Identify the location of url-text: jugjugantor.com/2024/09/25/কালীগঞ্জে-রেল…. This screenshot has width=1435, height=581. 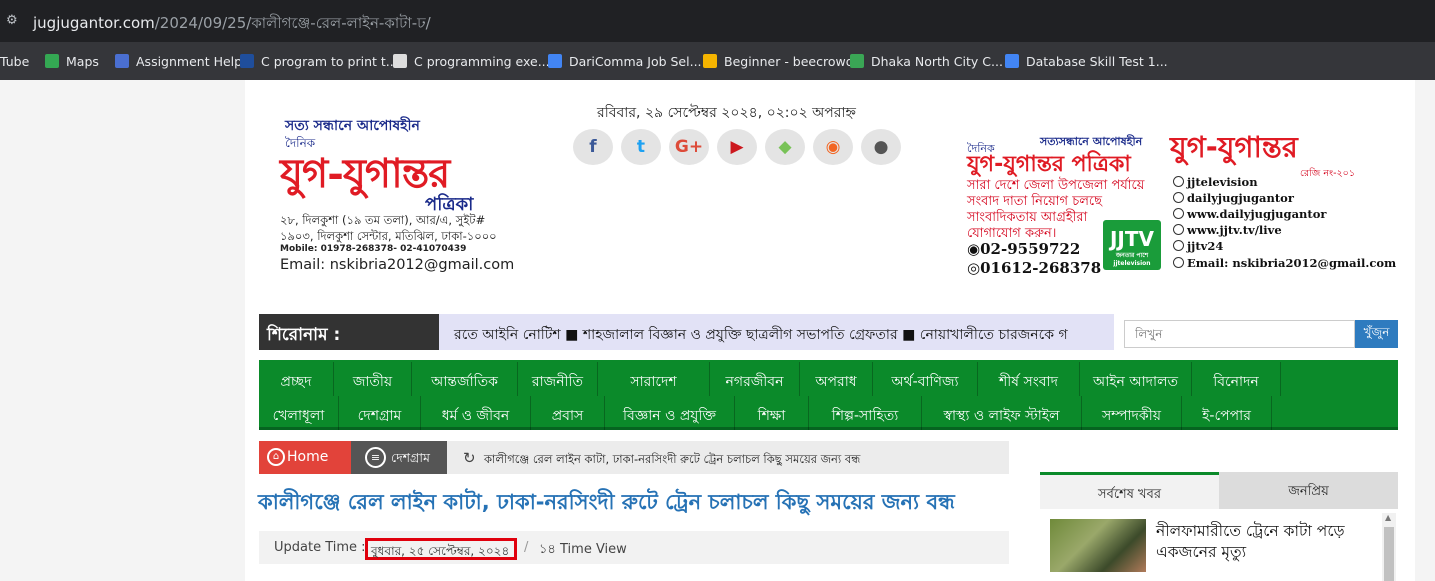
(232, 24).